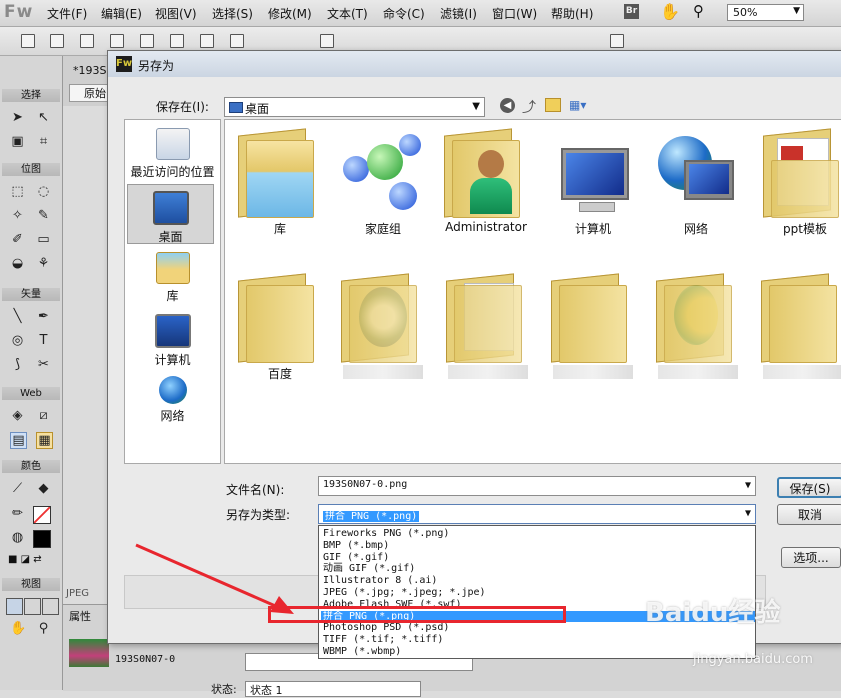 The width and height of the screenshot is (841, 698). I want to click on watermark-url: jingyan.baidu.com, so click(753, 659).